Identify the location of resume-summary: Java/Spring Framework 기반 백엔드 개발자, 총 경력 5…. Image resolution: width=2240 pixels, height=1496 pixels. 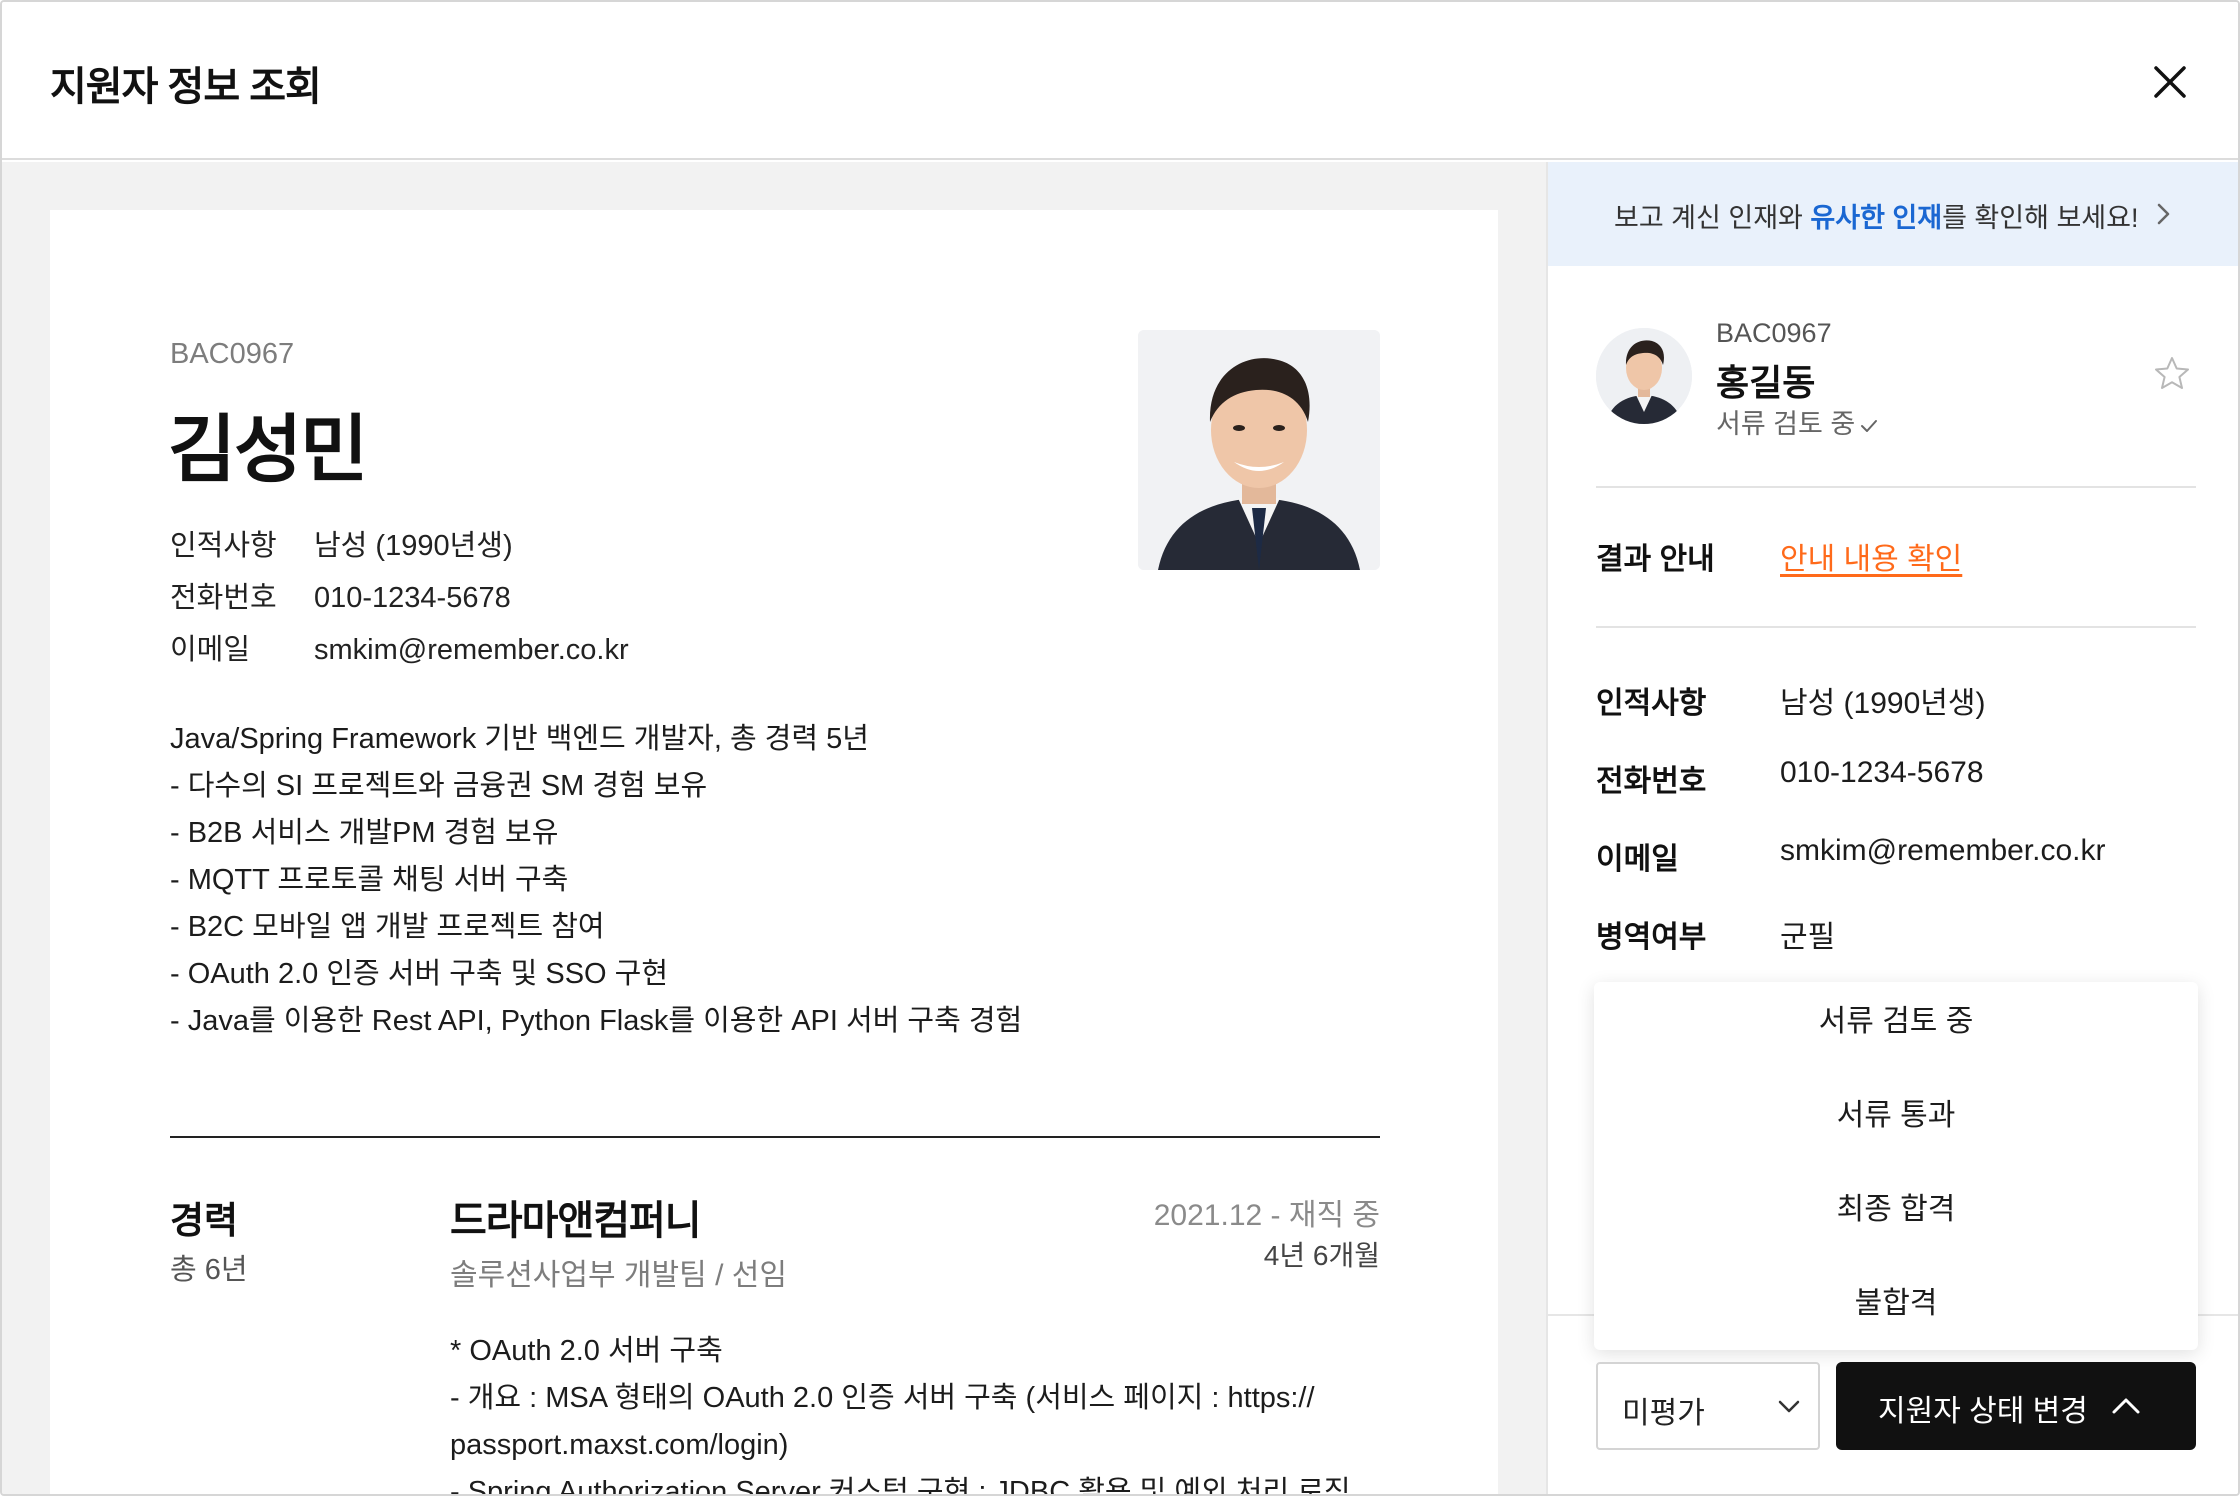
(770, 880).